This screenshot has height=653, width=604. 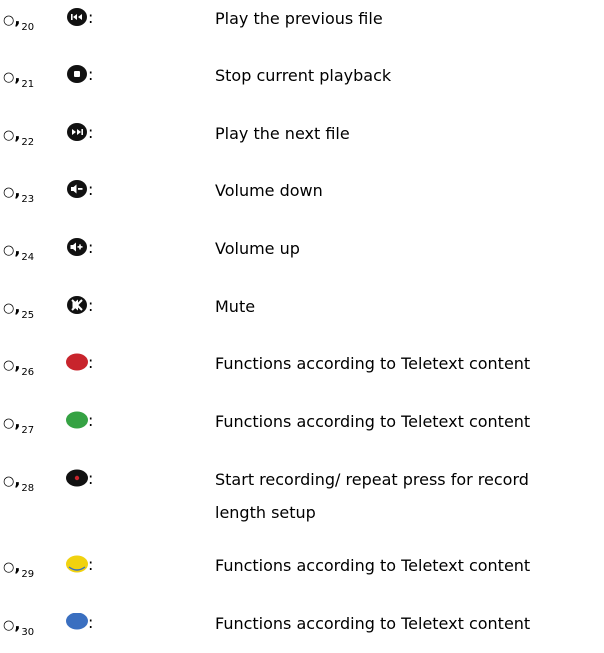 I want to click on stop-icon, so click(x=78, y=75).